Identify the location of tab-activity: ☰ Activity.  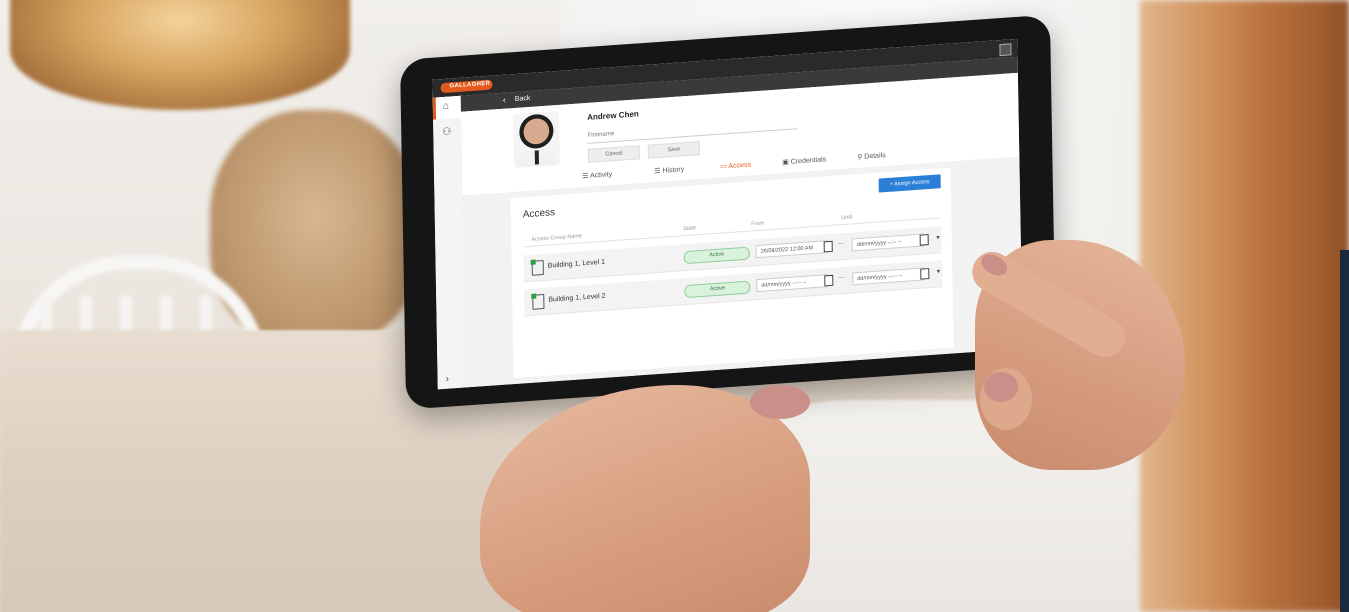
(597, 175).